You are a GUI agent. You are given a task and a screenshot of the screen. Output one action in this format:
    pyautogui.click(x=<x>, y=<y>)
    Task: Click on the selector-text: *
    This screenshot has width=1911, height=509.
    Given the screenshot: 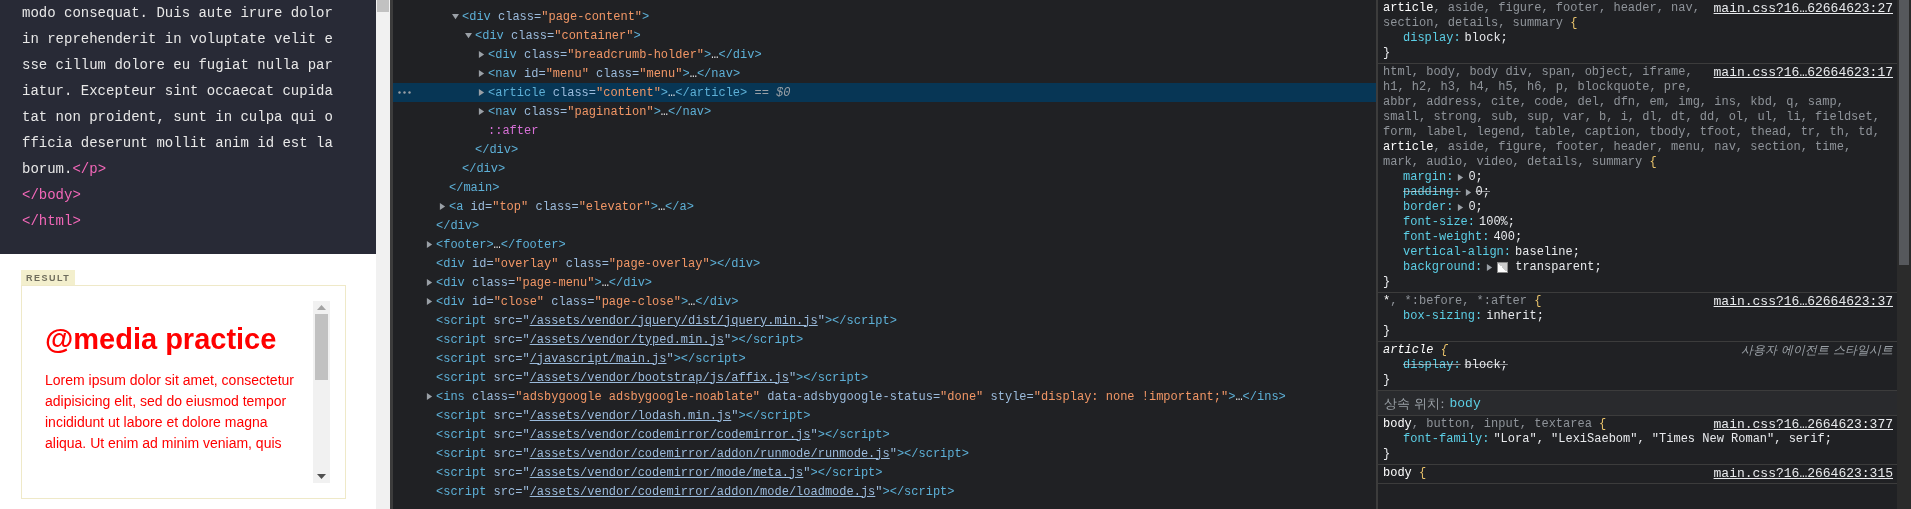 What is the action you would take?
    pyautogui.click(x=1387, y=301)
    